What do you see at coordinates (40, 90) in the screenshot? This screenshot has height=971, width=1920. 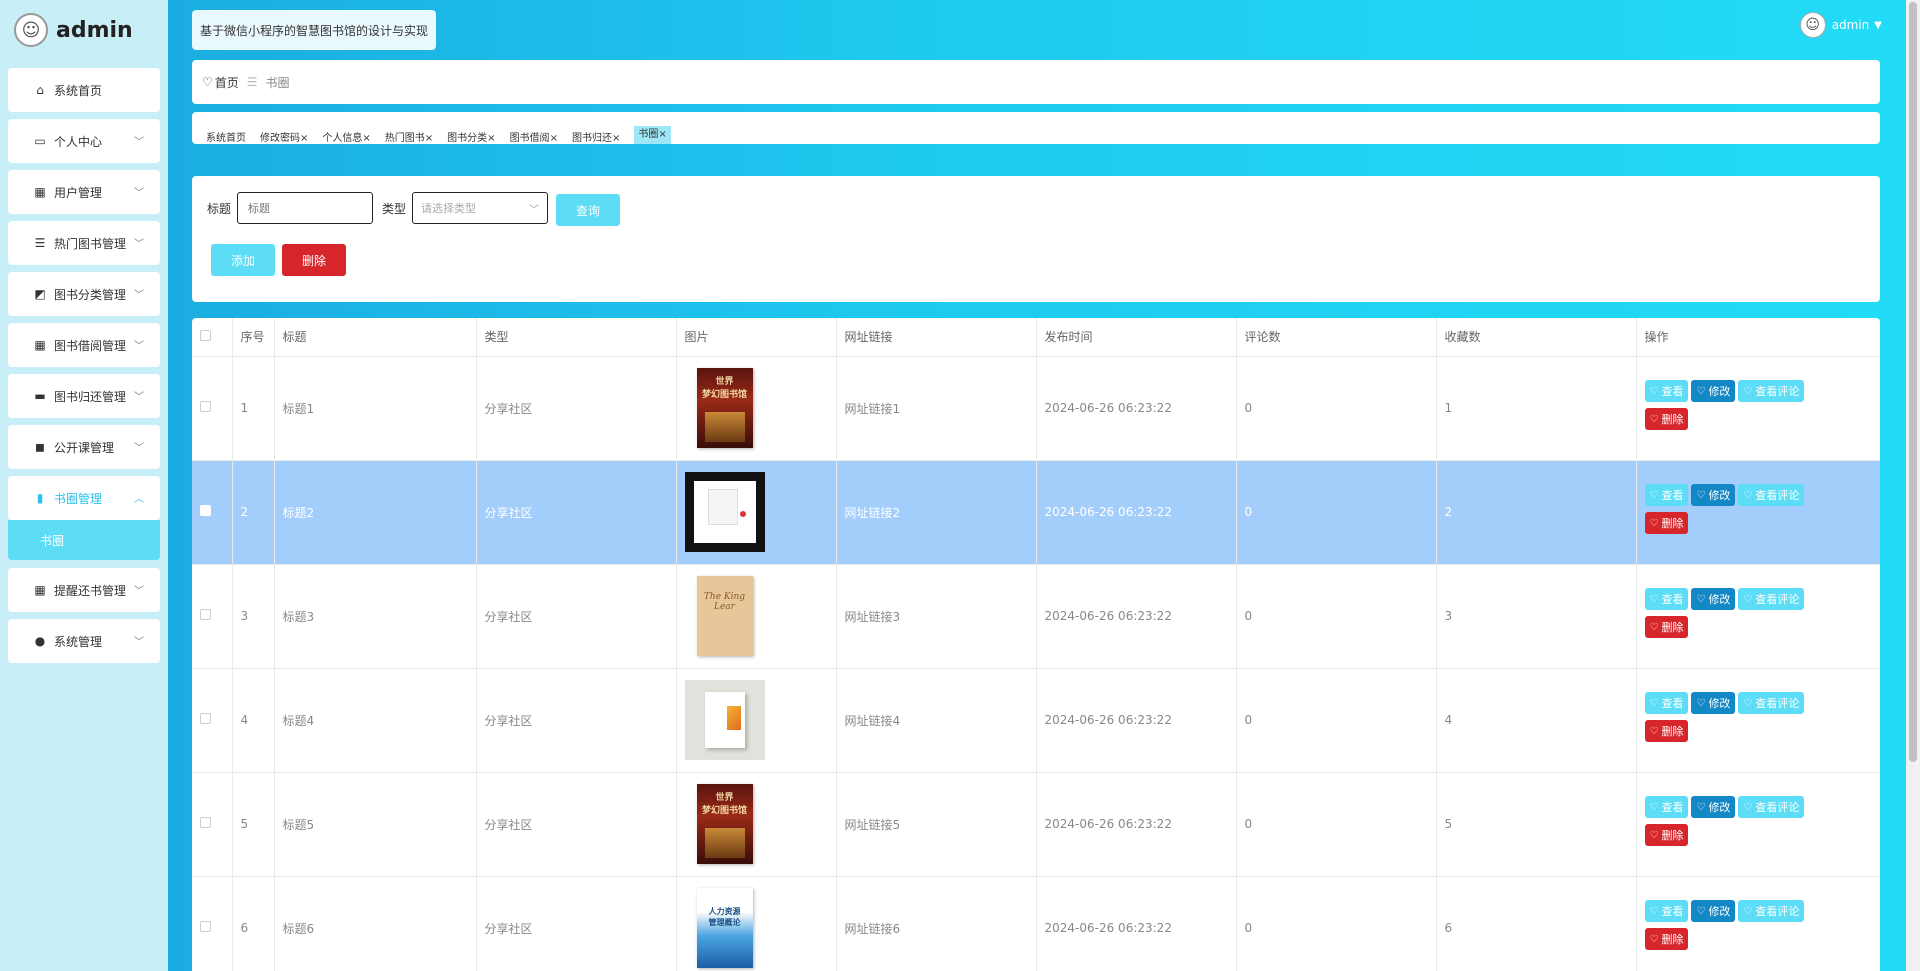 I see `home-icon: ⌂` at bounding box center [40, 90].